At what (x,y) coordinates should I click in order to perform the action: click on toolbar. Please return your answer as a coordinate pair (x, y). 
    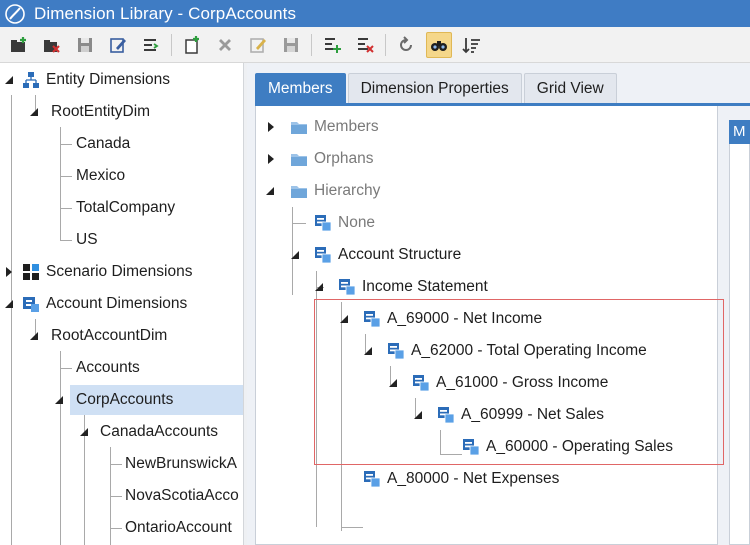
    Looking at the image, I should click on (375, 45).